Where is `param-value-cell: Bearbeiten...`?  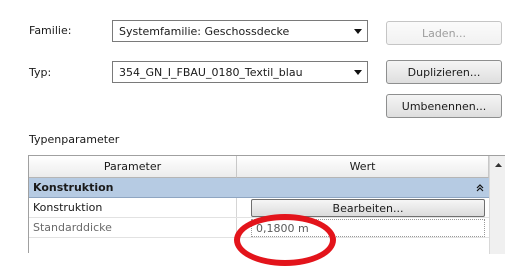
param-value-cell: Bearbeiten... is located at coordinates (363, 207).